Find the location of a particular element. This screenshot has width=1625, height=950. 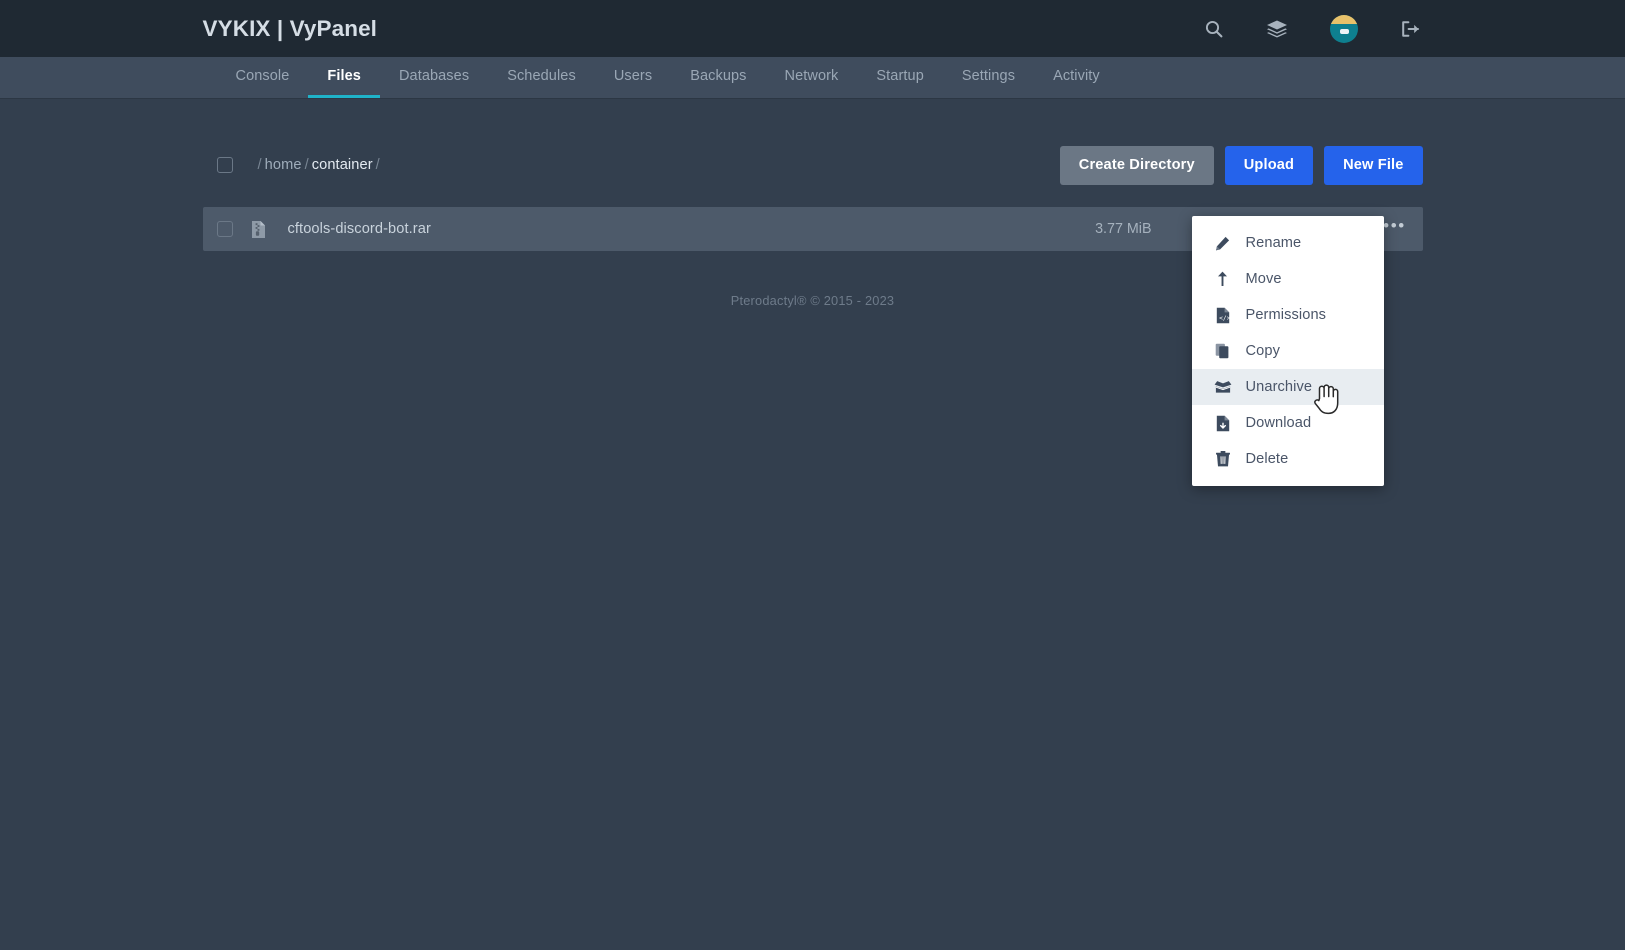

breadcrumb-item-home: home is located at coordinates (283, 165).